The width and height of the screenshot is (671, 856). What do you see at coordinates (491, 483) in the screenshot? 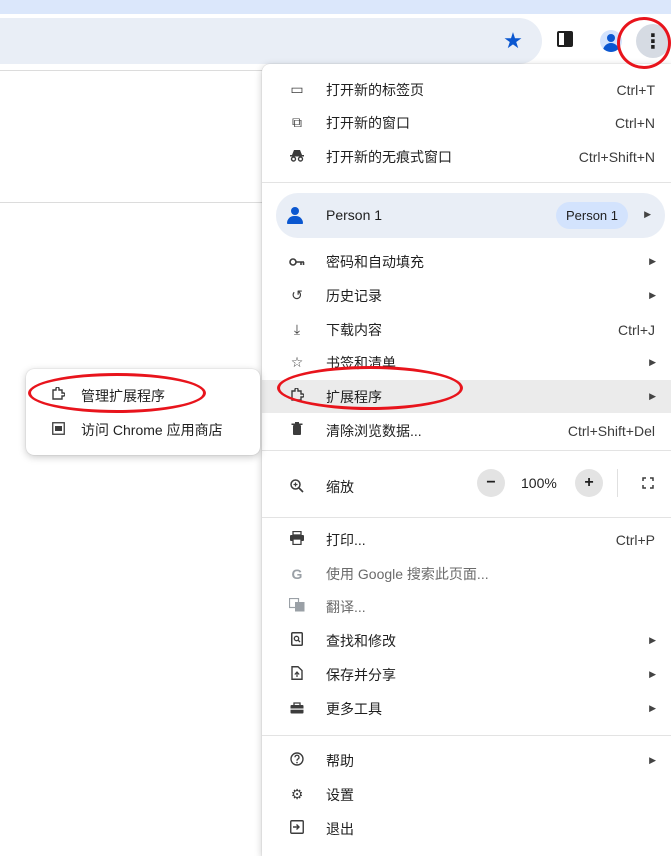
I see `zoom-out-button: −` at bounding box center [491, 483].